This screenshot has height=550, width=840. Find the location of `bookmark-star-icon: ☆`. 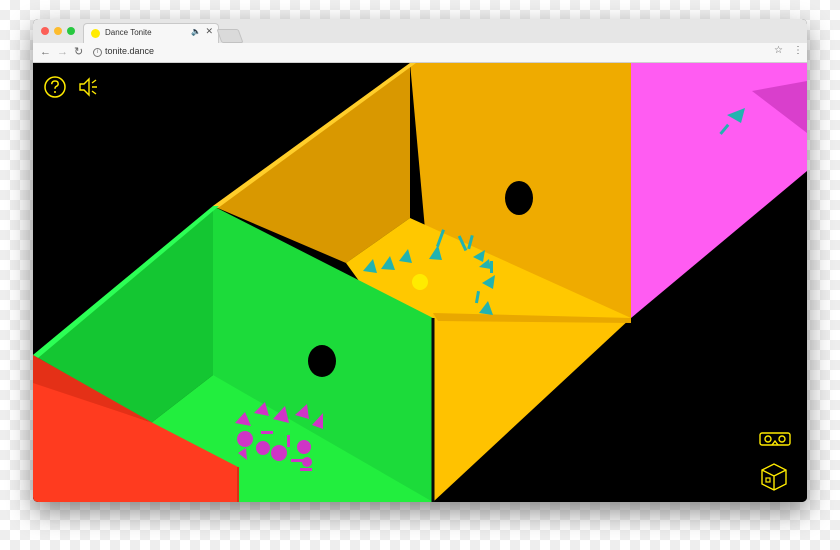

bookmark-star-icon: ☆ is located at coordinates (778, 50).